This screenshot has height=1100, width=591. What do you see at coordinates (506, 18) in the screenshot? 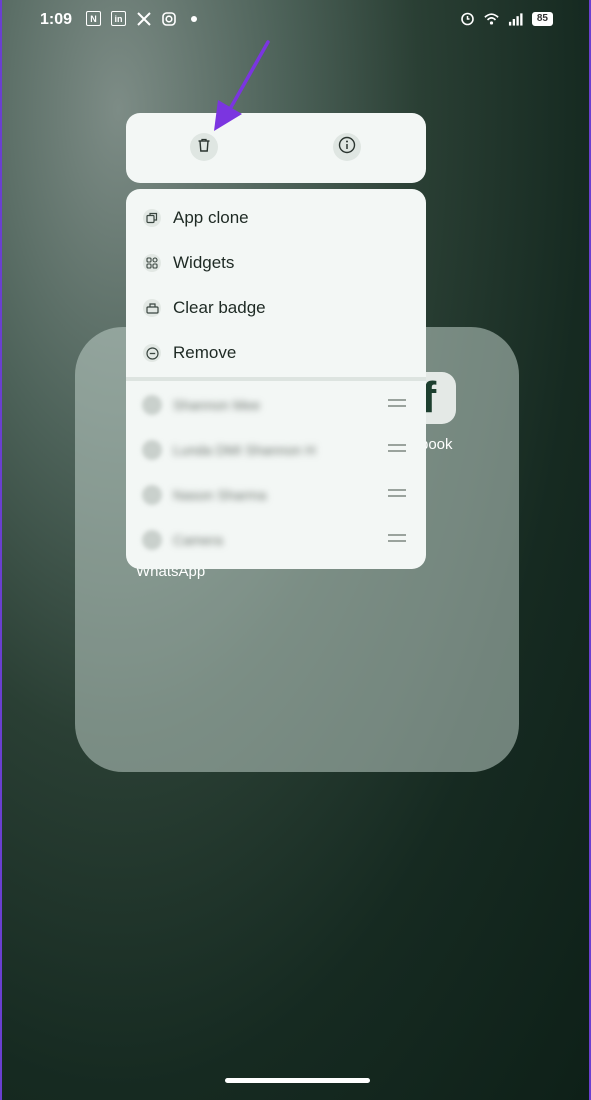
I see `status-right-icons: 85` at bounding box center [506, 18].